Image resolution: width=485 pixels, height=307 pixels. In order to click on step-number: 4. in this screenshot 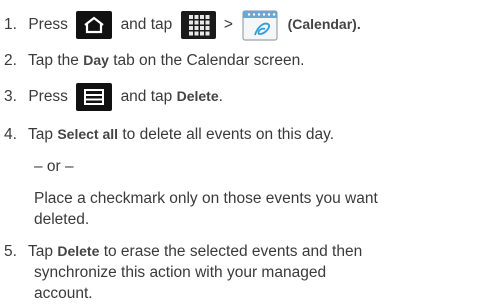, I will do `click(10, 134)`.